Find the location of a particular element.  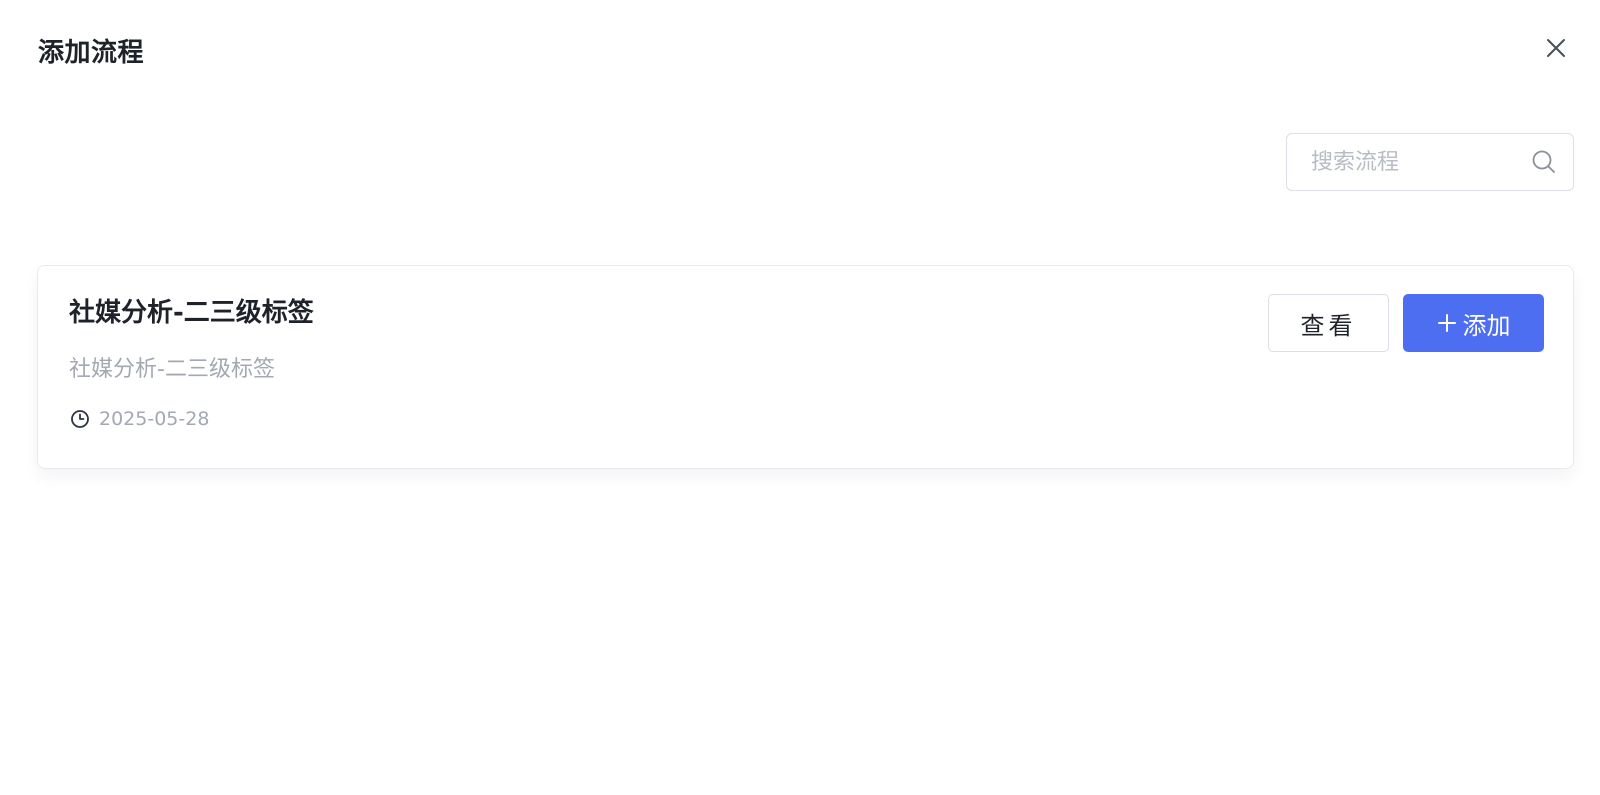

view-button: 查看 is located at coordinates (1328, 323).